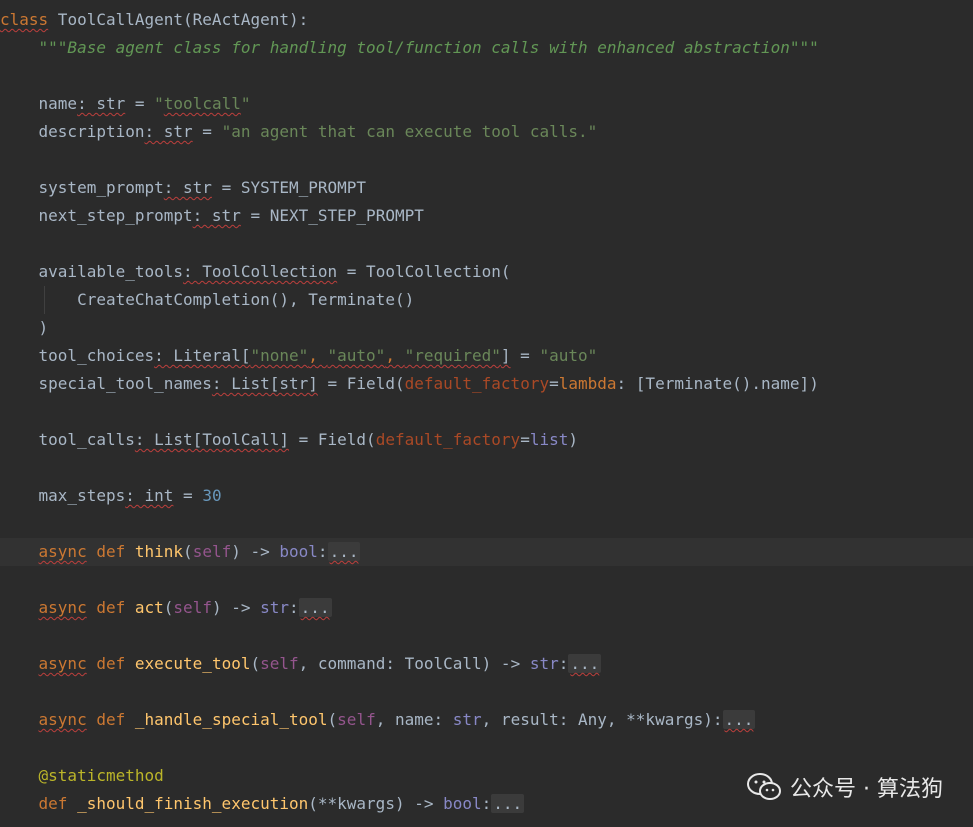  I want to click on code-token: : int, so click(149, 495).